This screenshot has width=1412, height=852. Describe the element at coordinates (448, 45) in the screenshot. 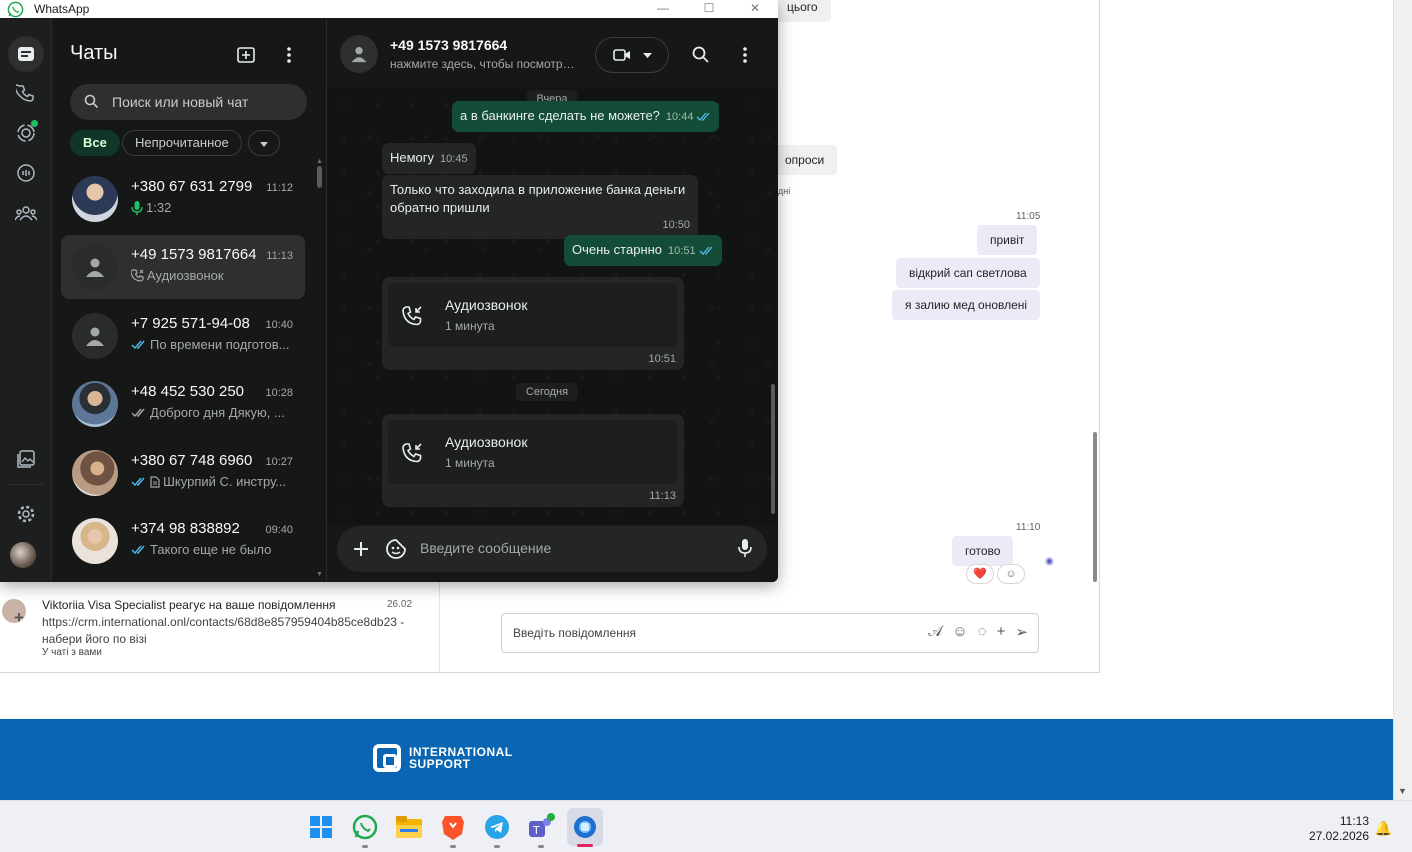

I see `contact-name: +49 1573 9817664` at that location.